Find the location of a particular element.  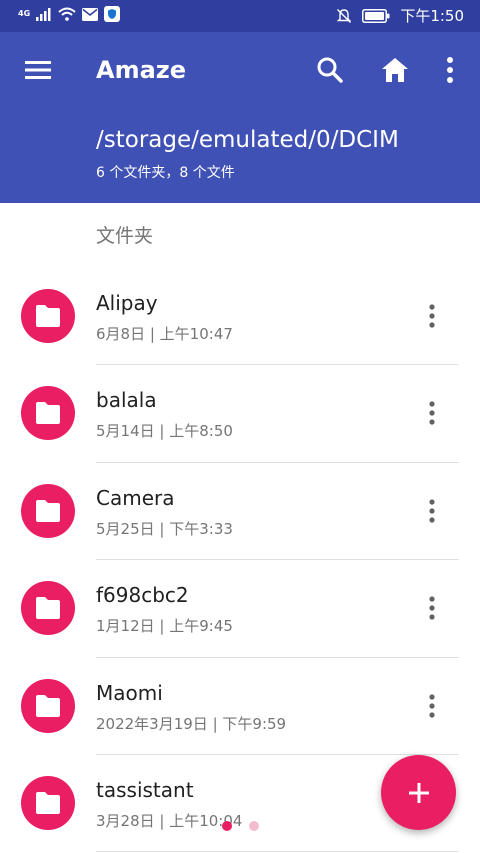

folder-date: 5月25日 | 下午3:33 is located at coordinates (164, 528).